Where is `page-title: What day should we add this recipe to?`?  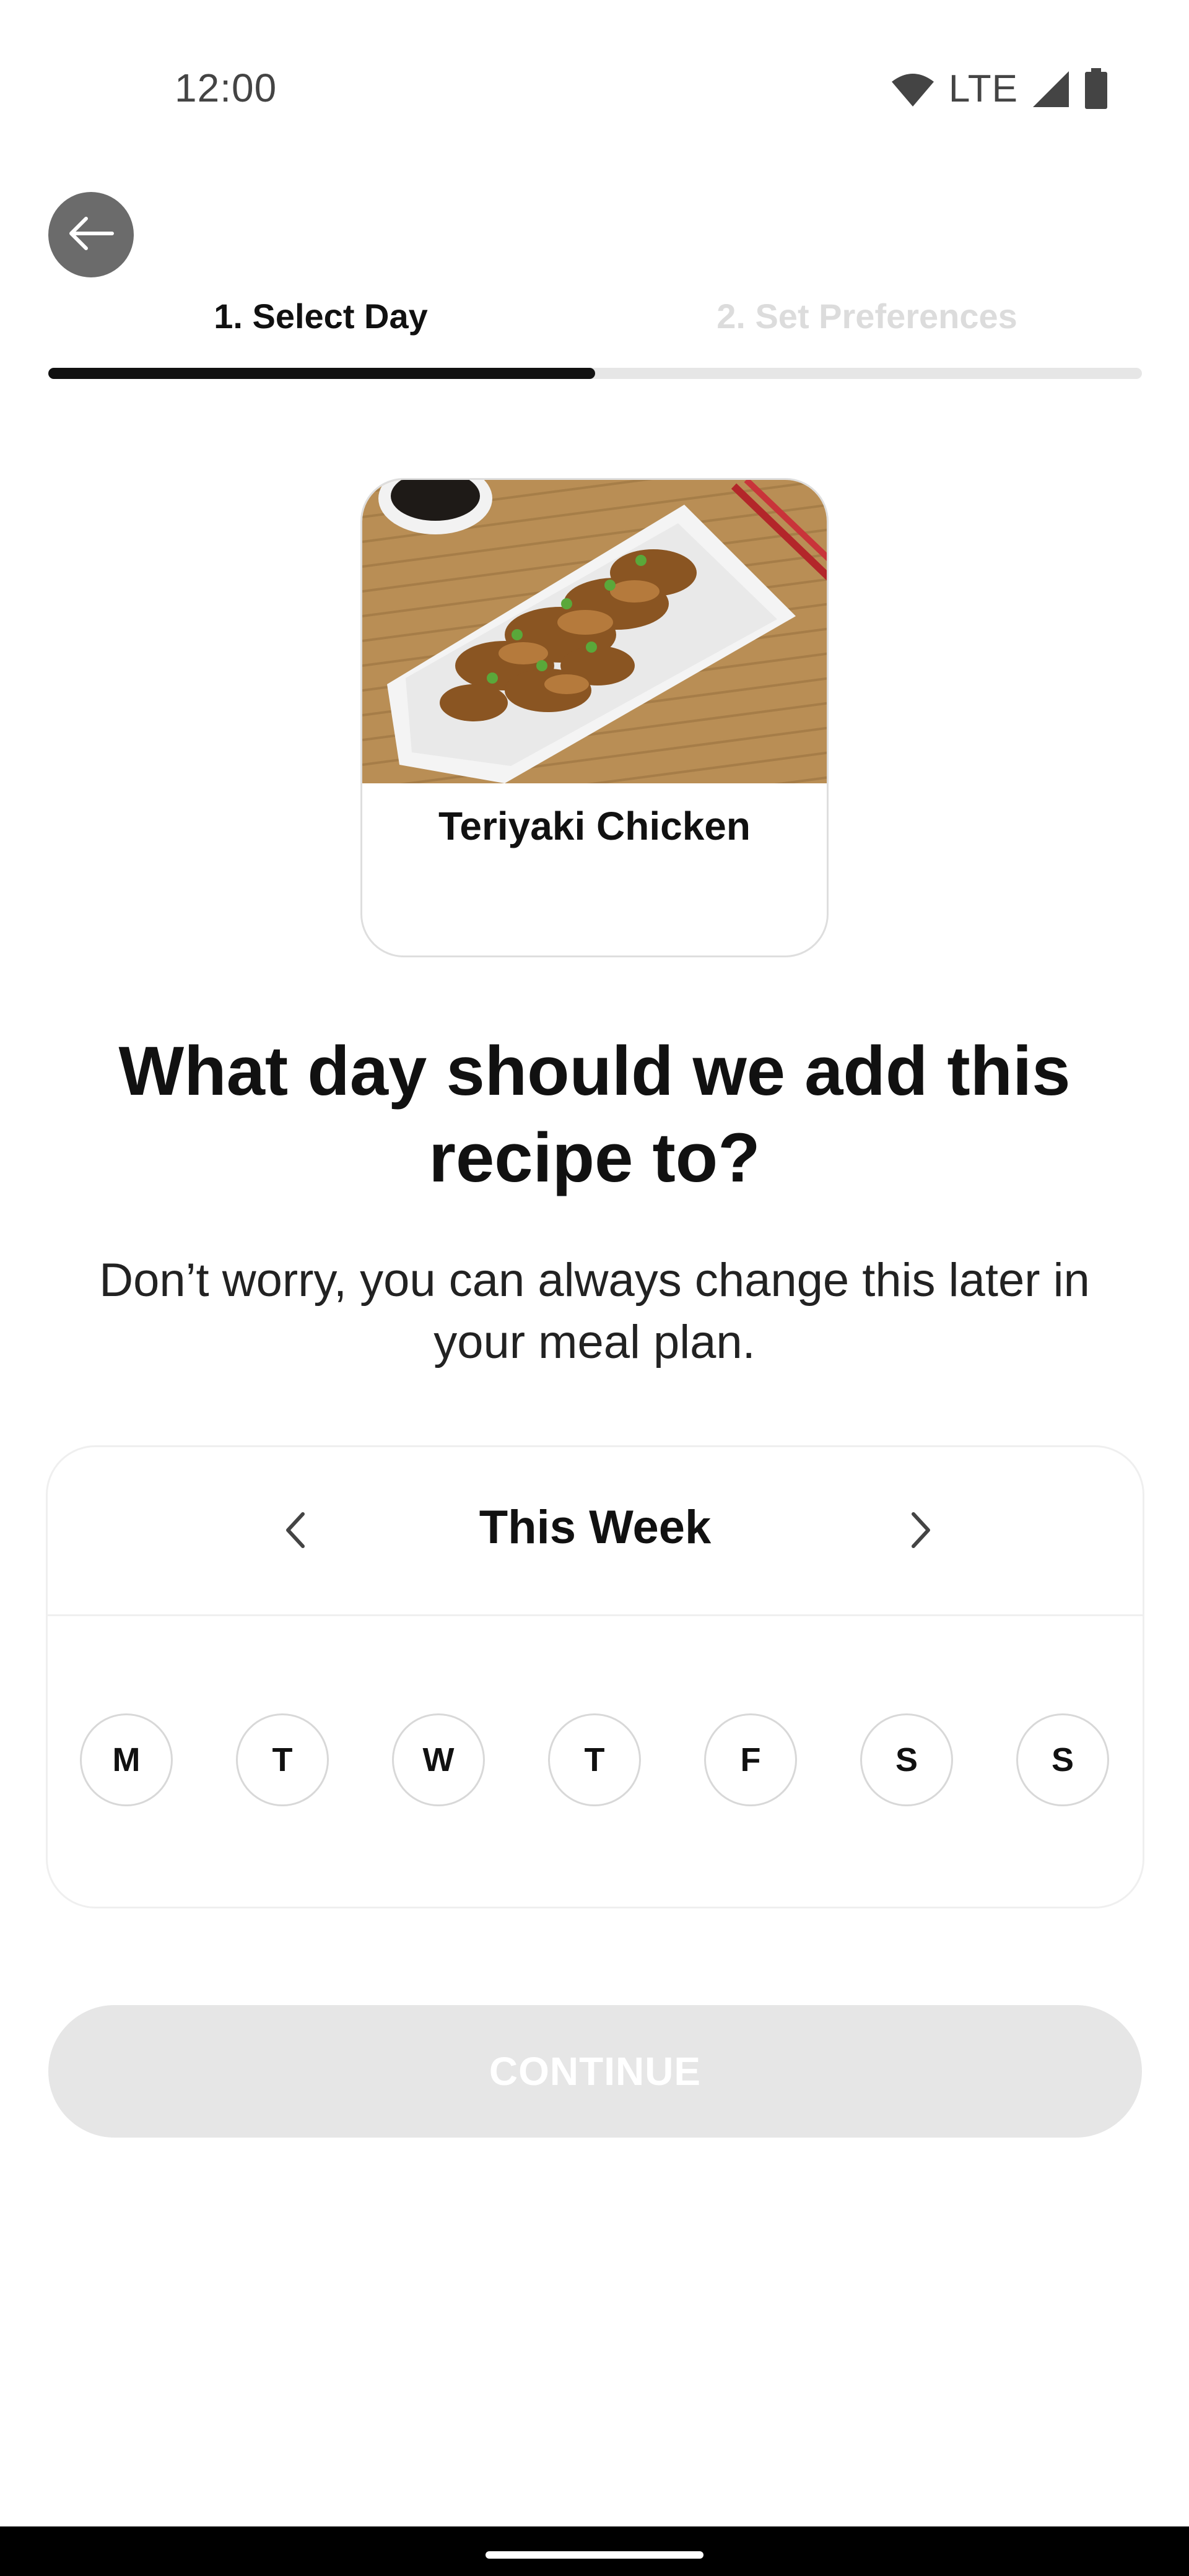 page-title: What day should we add this recipe to? is located at coordinates (594, 1114).